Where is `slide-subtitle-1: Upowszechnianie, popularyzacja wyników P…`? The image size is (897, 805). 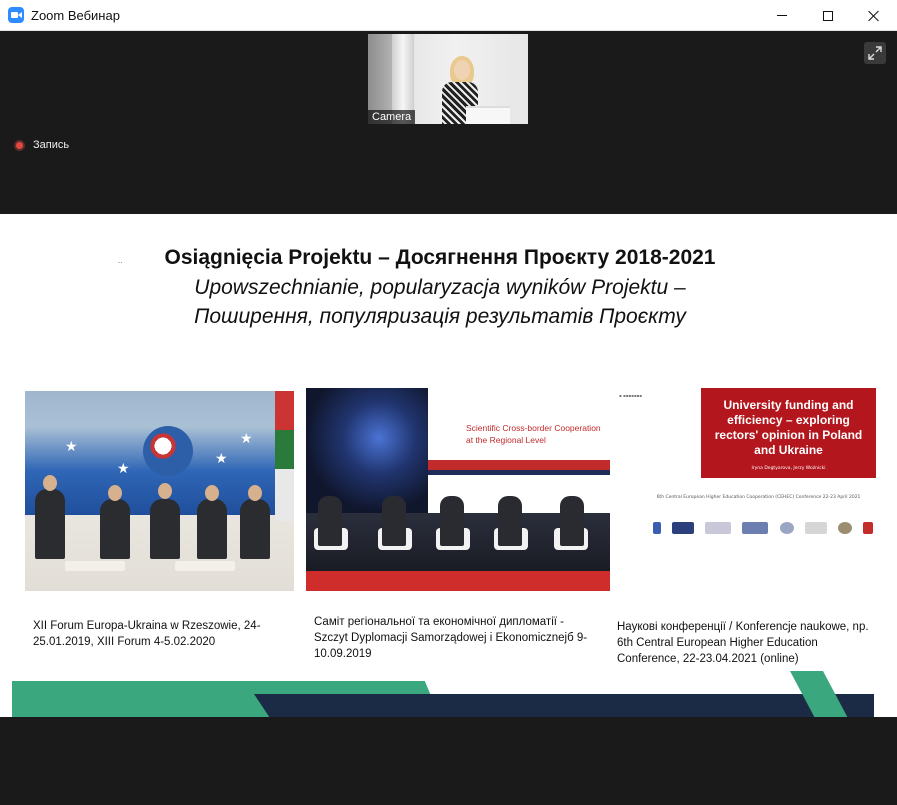 slide-subtitle-1: Upowszechnianie, popularyzacja wyników P… is located at coordinates (440, 287).